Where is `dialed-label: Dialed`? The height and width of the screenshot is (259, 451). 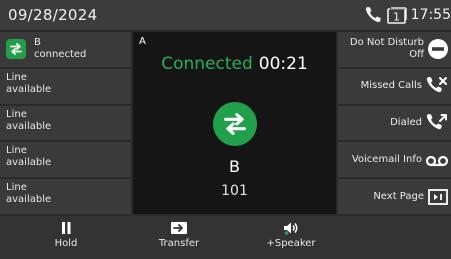
dialed-label: Dialed is located at coordinates (406, 122).